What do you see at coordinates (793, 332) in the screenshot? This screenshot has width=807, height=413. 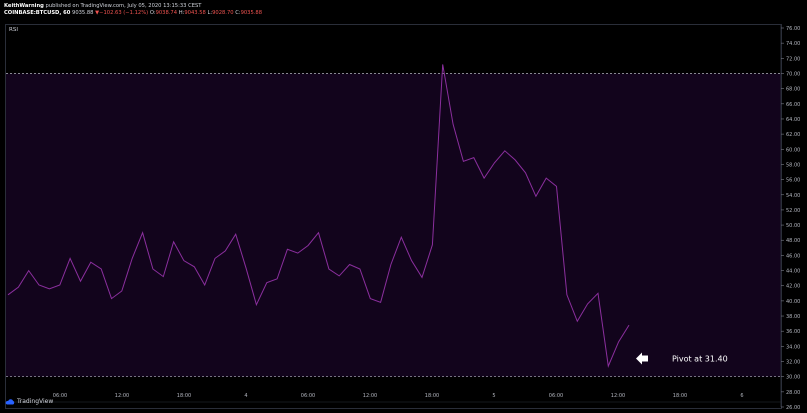 I see `y-tick-label: 36.00` at bounding box center [793, 332].